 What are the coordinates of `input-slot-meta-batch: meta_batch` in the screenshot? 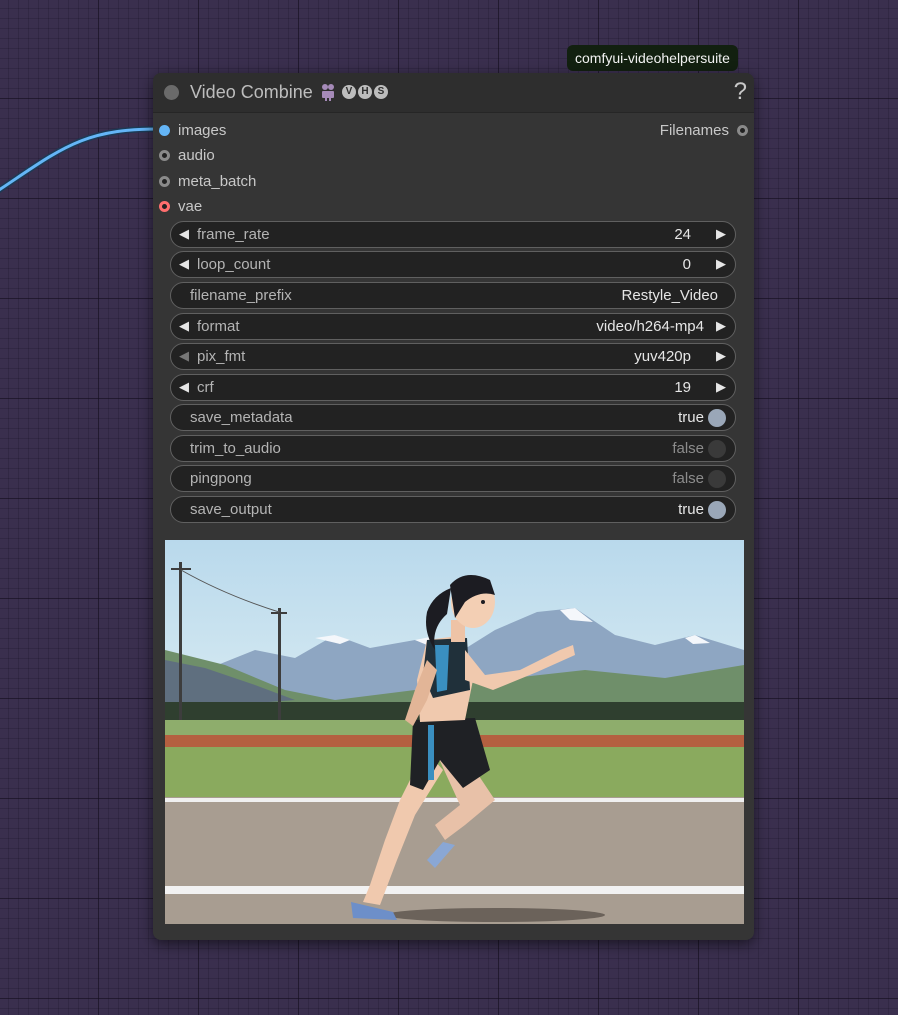 It's located at (207, 181).